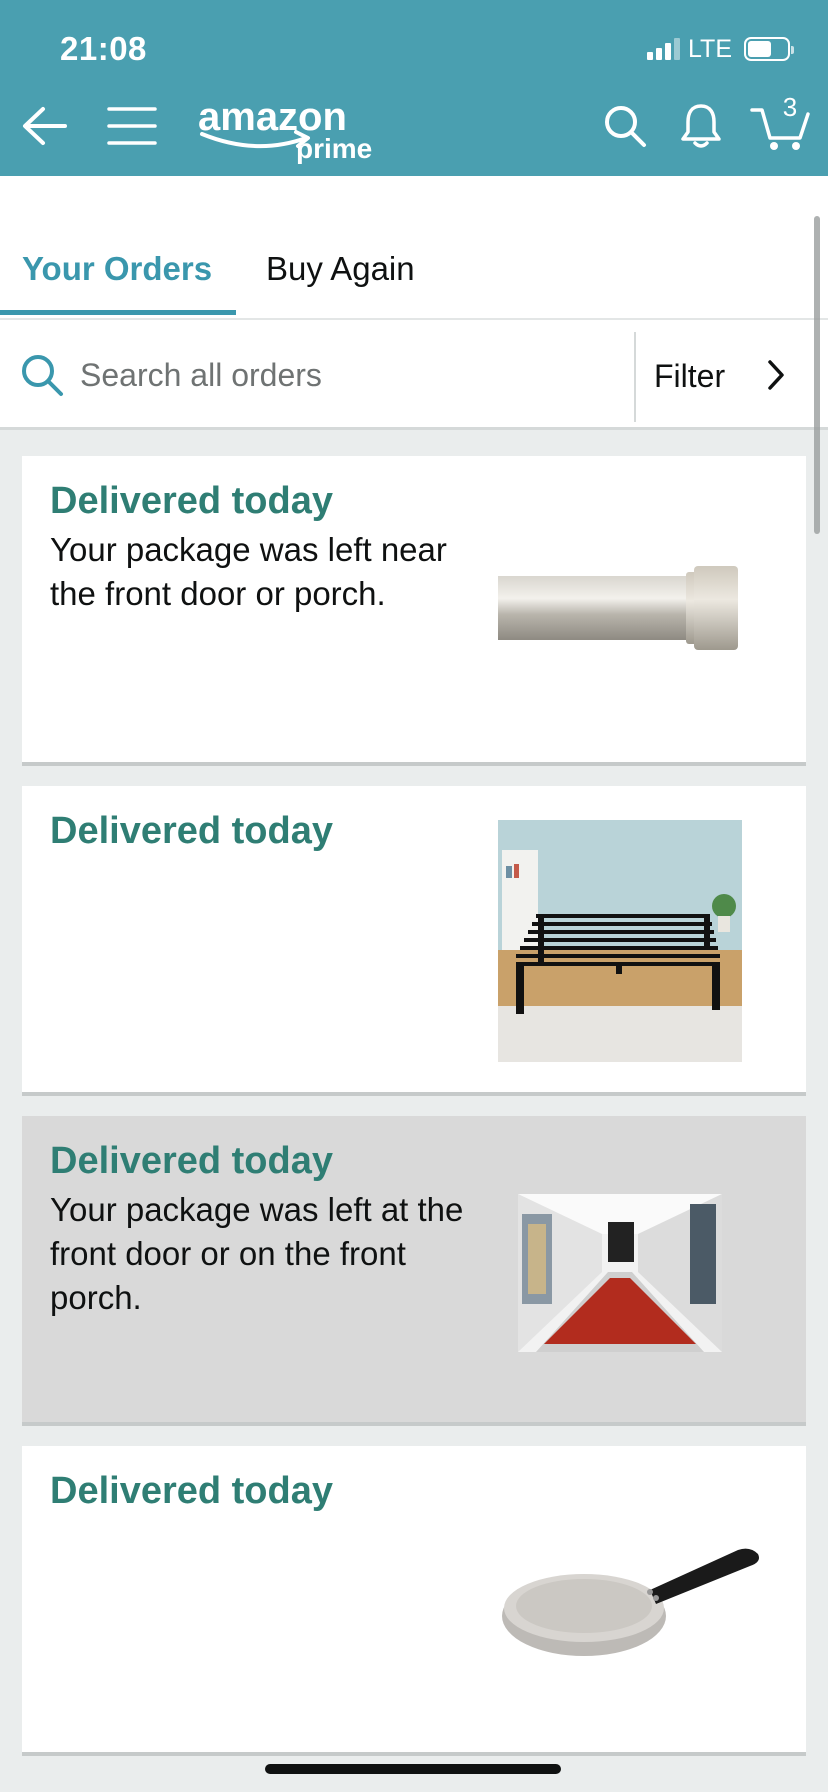 Image resolution: width=828 pixels, height=1792 pixels. I want to click on bed-frame-image, so click(620, 941).